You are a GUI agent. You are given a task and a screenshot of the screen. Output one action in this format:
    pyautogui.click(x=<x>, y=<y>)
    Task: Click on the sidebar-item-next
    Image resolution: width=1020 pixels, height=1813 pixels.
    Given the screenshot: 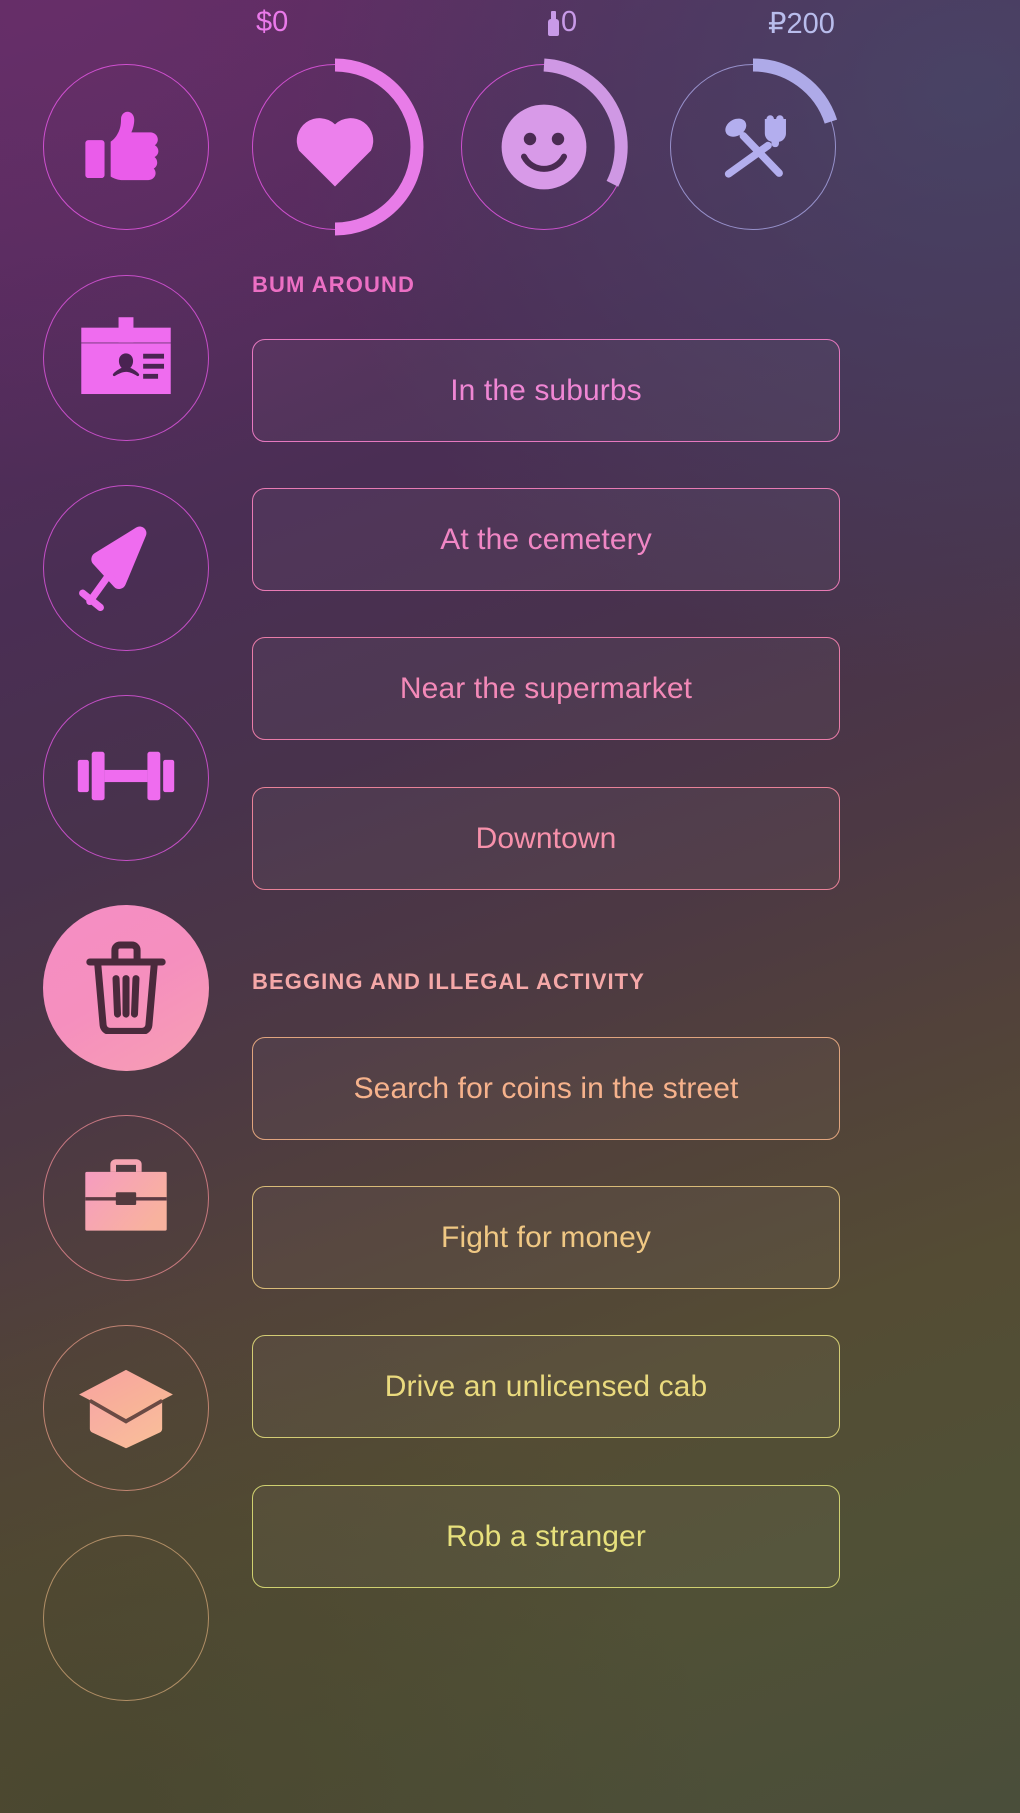 What is the action you would take?
    pyautogui.click(x=126, y=1618)
    